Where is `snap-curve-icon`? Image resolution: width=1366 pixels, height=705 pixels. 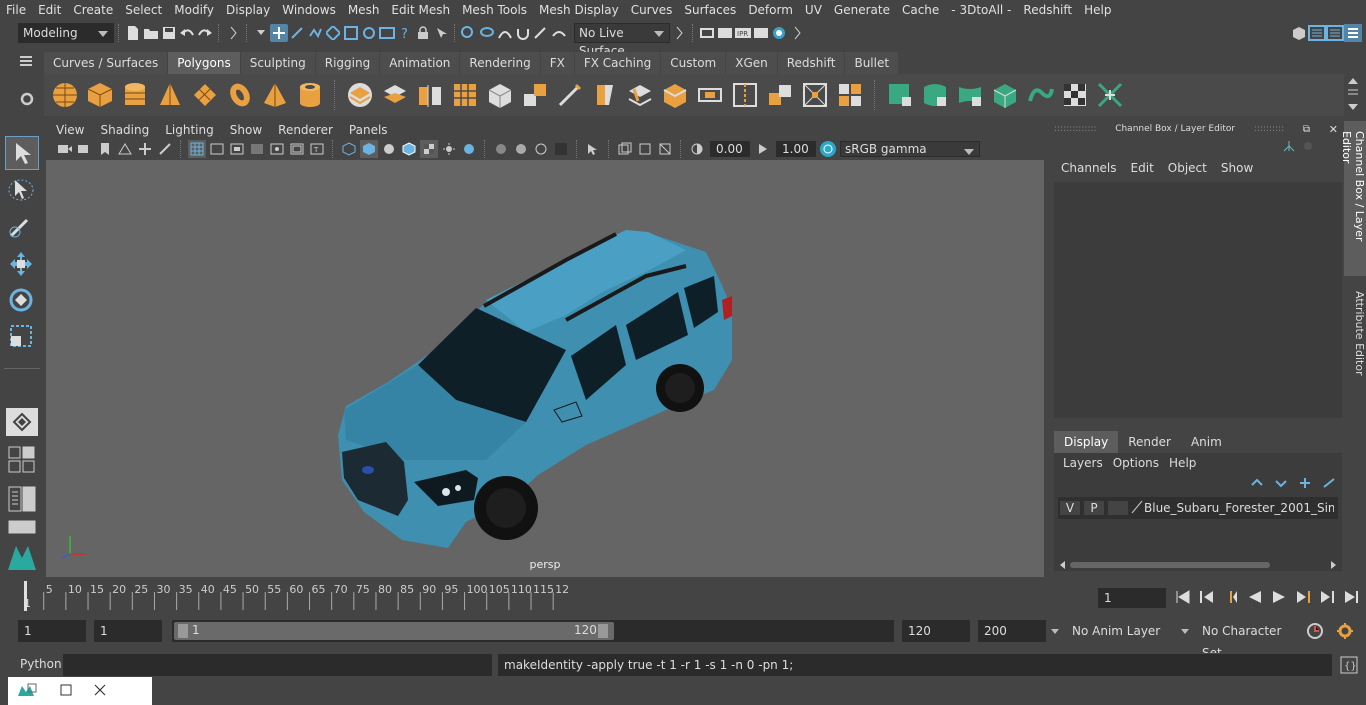 snap-curve-icon is located at coordinates (351, 33).